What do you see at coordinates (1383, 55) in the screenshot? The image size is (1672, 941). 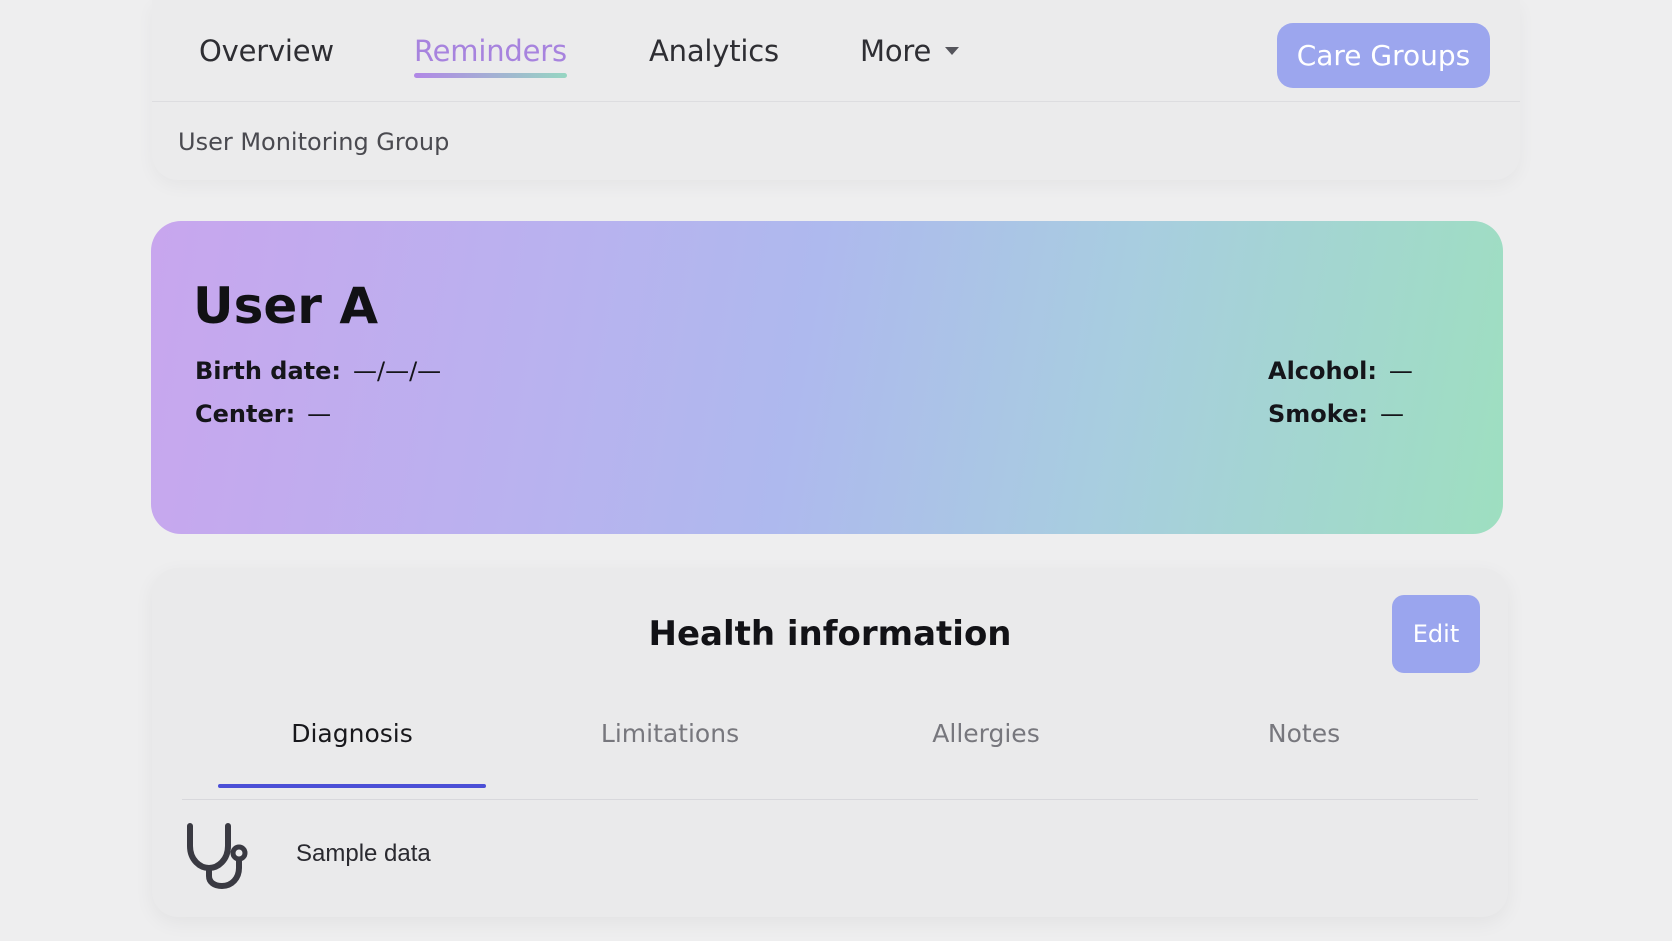 I see `care-groups-button: Care Groups` at bounding box center [1383, 55].